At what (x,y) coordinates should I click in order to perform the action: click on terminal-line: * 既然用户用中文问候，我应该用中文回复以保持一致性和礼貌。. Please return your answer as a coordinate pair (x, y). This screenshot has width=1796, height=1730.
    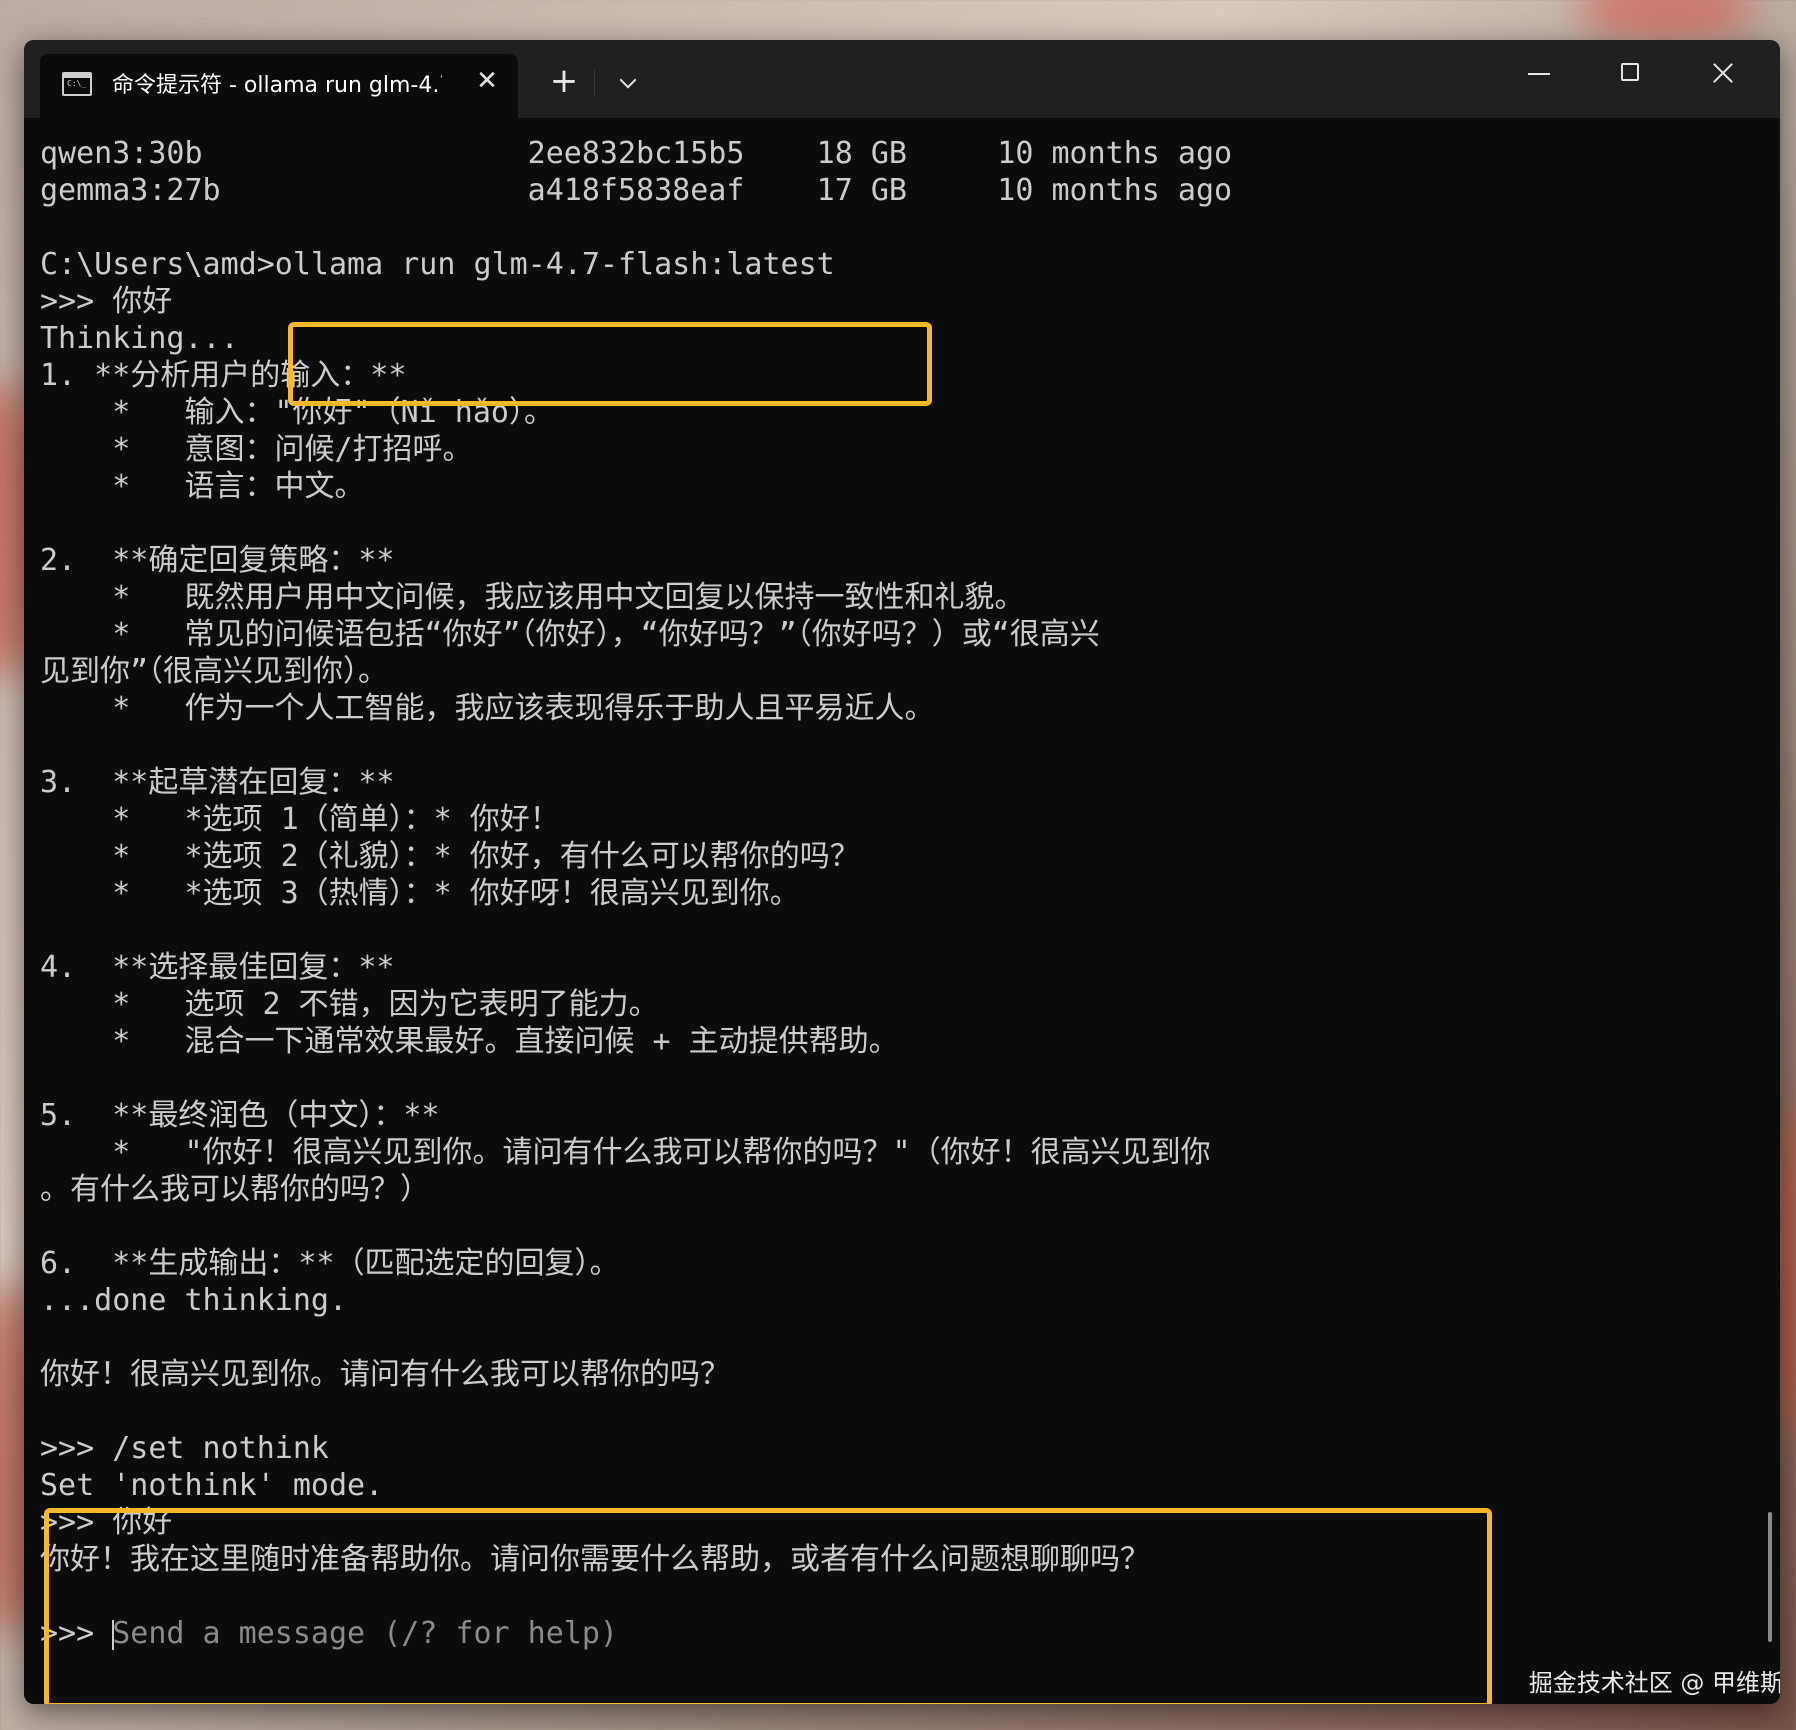
    Looking at the image, I should click on (532, 597).